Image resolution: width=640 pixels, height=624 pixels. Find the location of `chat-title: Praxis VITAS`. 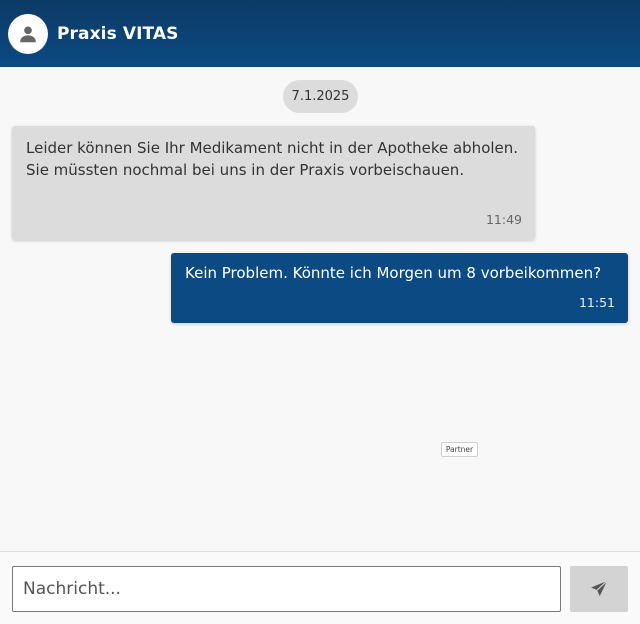

chat-title: Praxis VITAS is located at coordinates (118, 33).